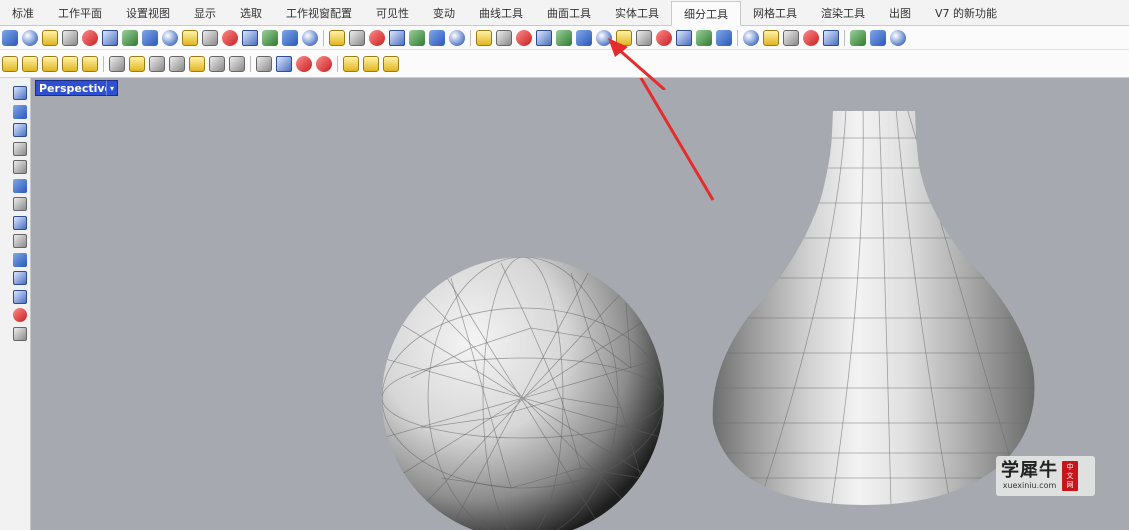 The height and width of the screenshot is (530, 1129). I want to click on subd-align-icon, so click(684, 37).